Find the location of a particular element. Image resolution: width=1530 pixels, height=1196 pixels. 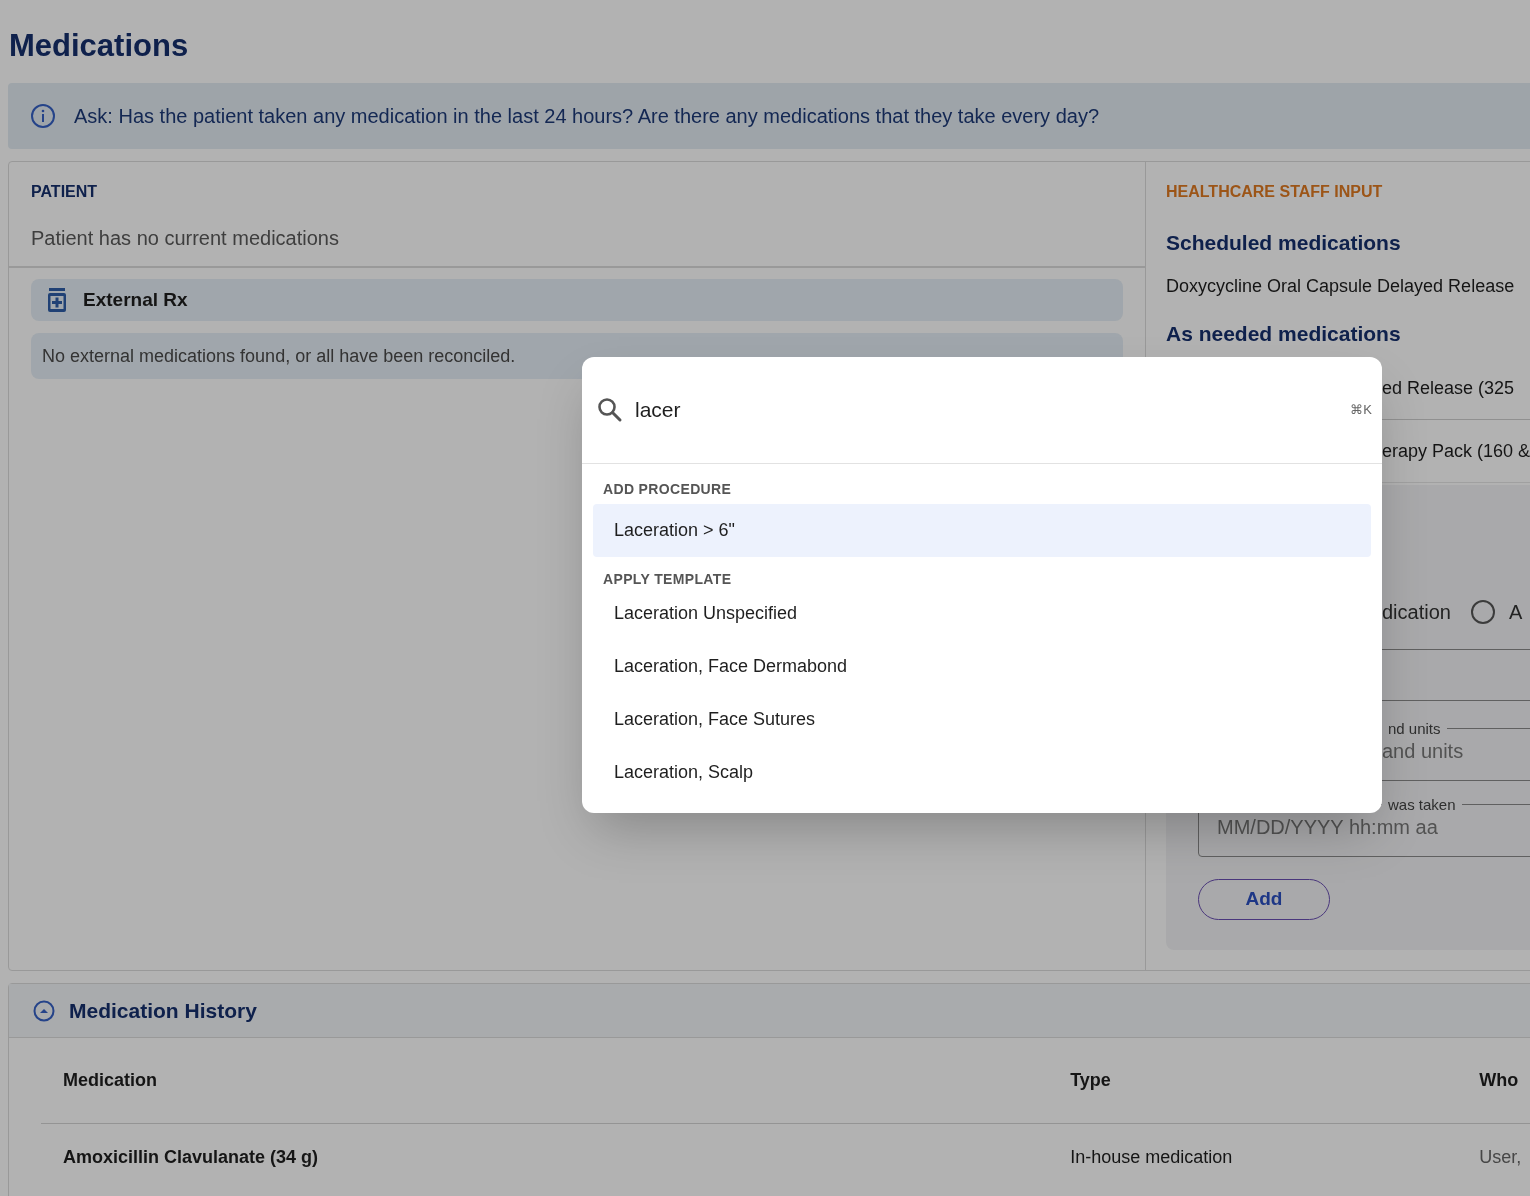

radio-option: A is located at coordinates (1496, 612).